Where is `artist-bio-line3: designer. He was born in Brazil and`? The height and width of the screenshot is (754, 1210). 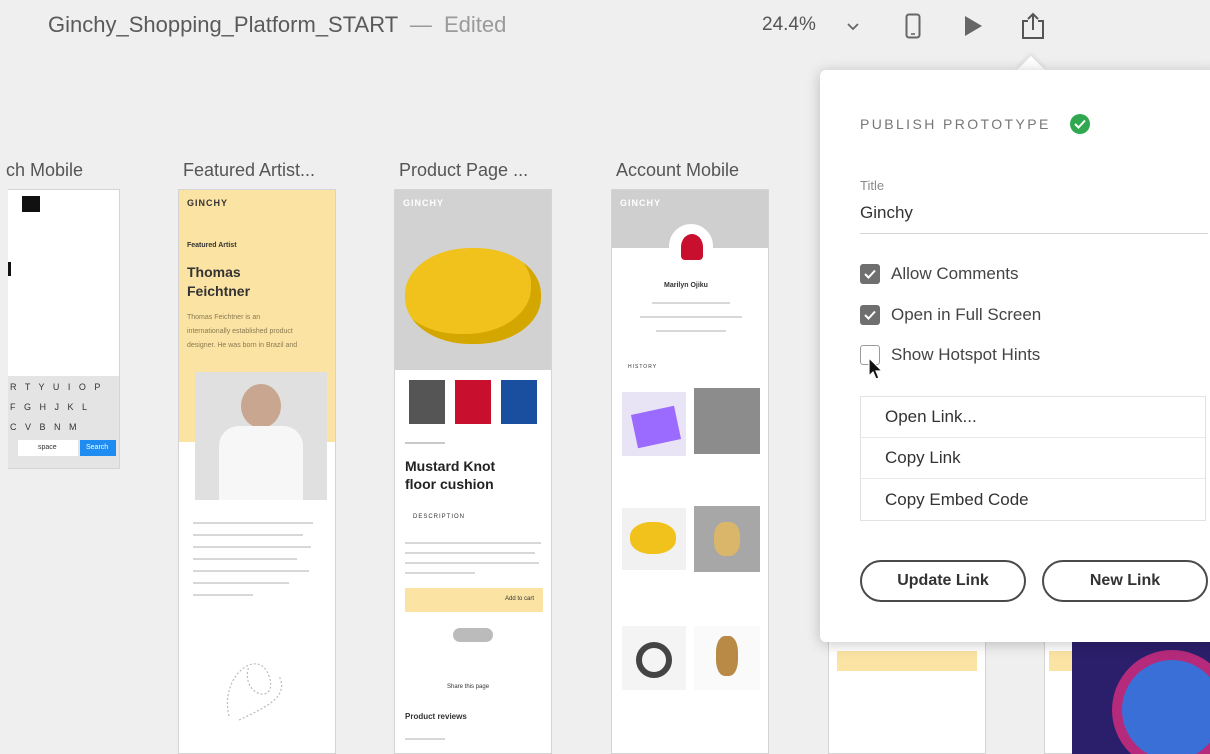 artist-bio-line3: designer. He was born in Brazil and is located at coordinates (242, 345).